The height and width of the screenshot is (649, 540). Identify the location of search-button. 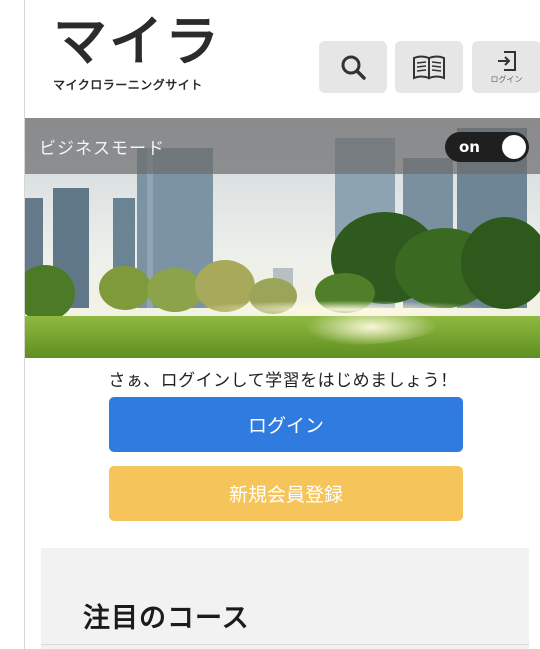
(353, 67).